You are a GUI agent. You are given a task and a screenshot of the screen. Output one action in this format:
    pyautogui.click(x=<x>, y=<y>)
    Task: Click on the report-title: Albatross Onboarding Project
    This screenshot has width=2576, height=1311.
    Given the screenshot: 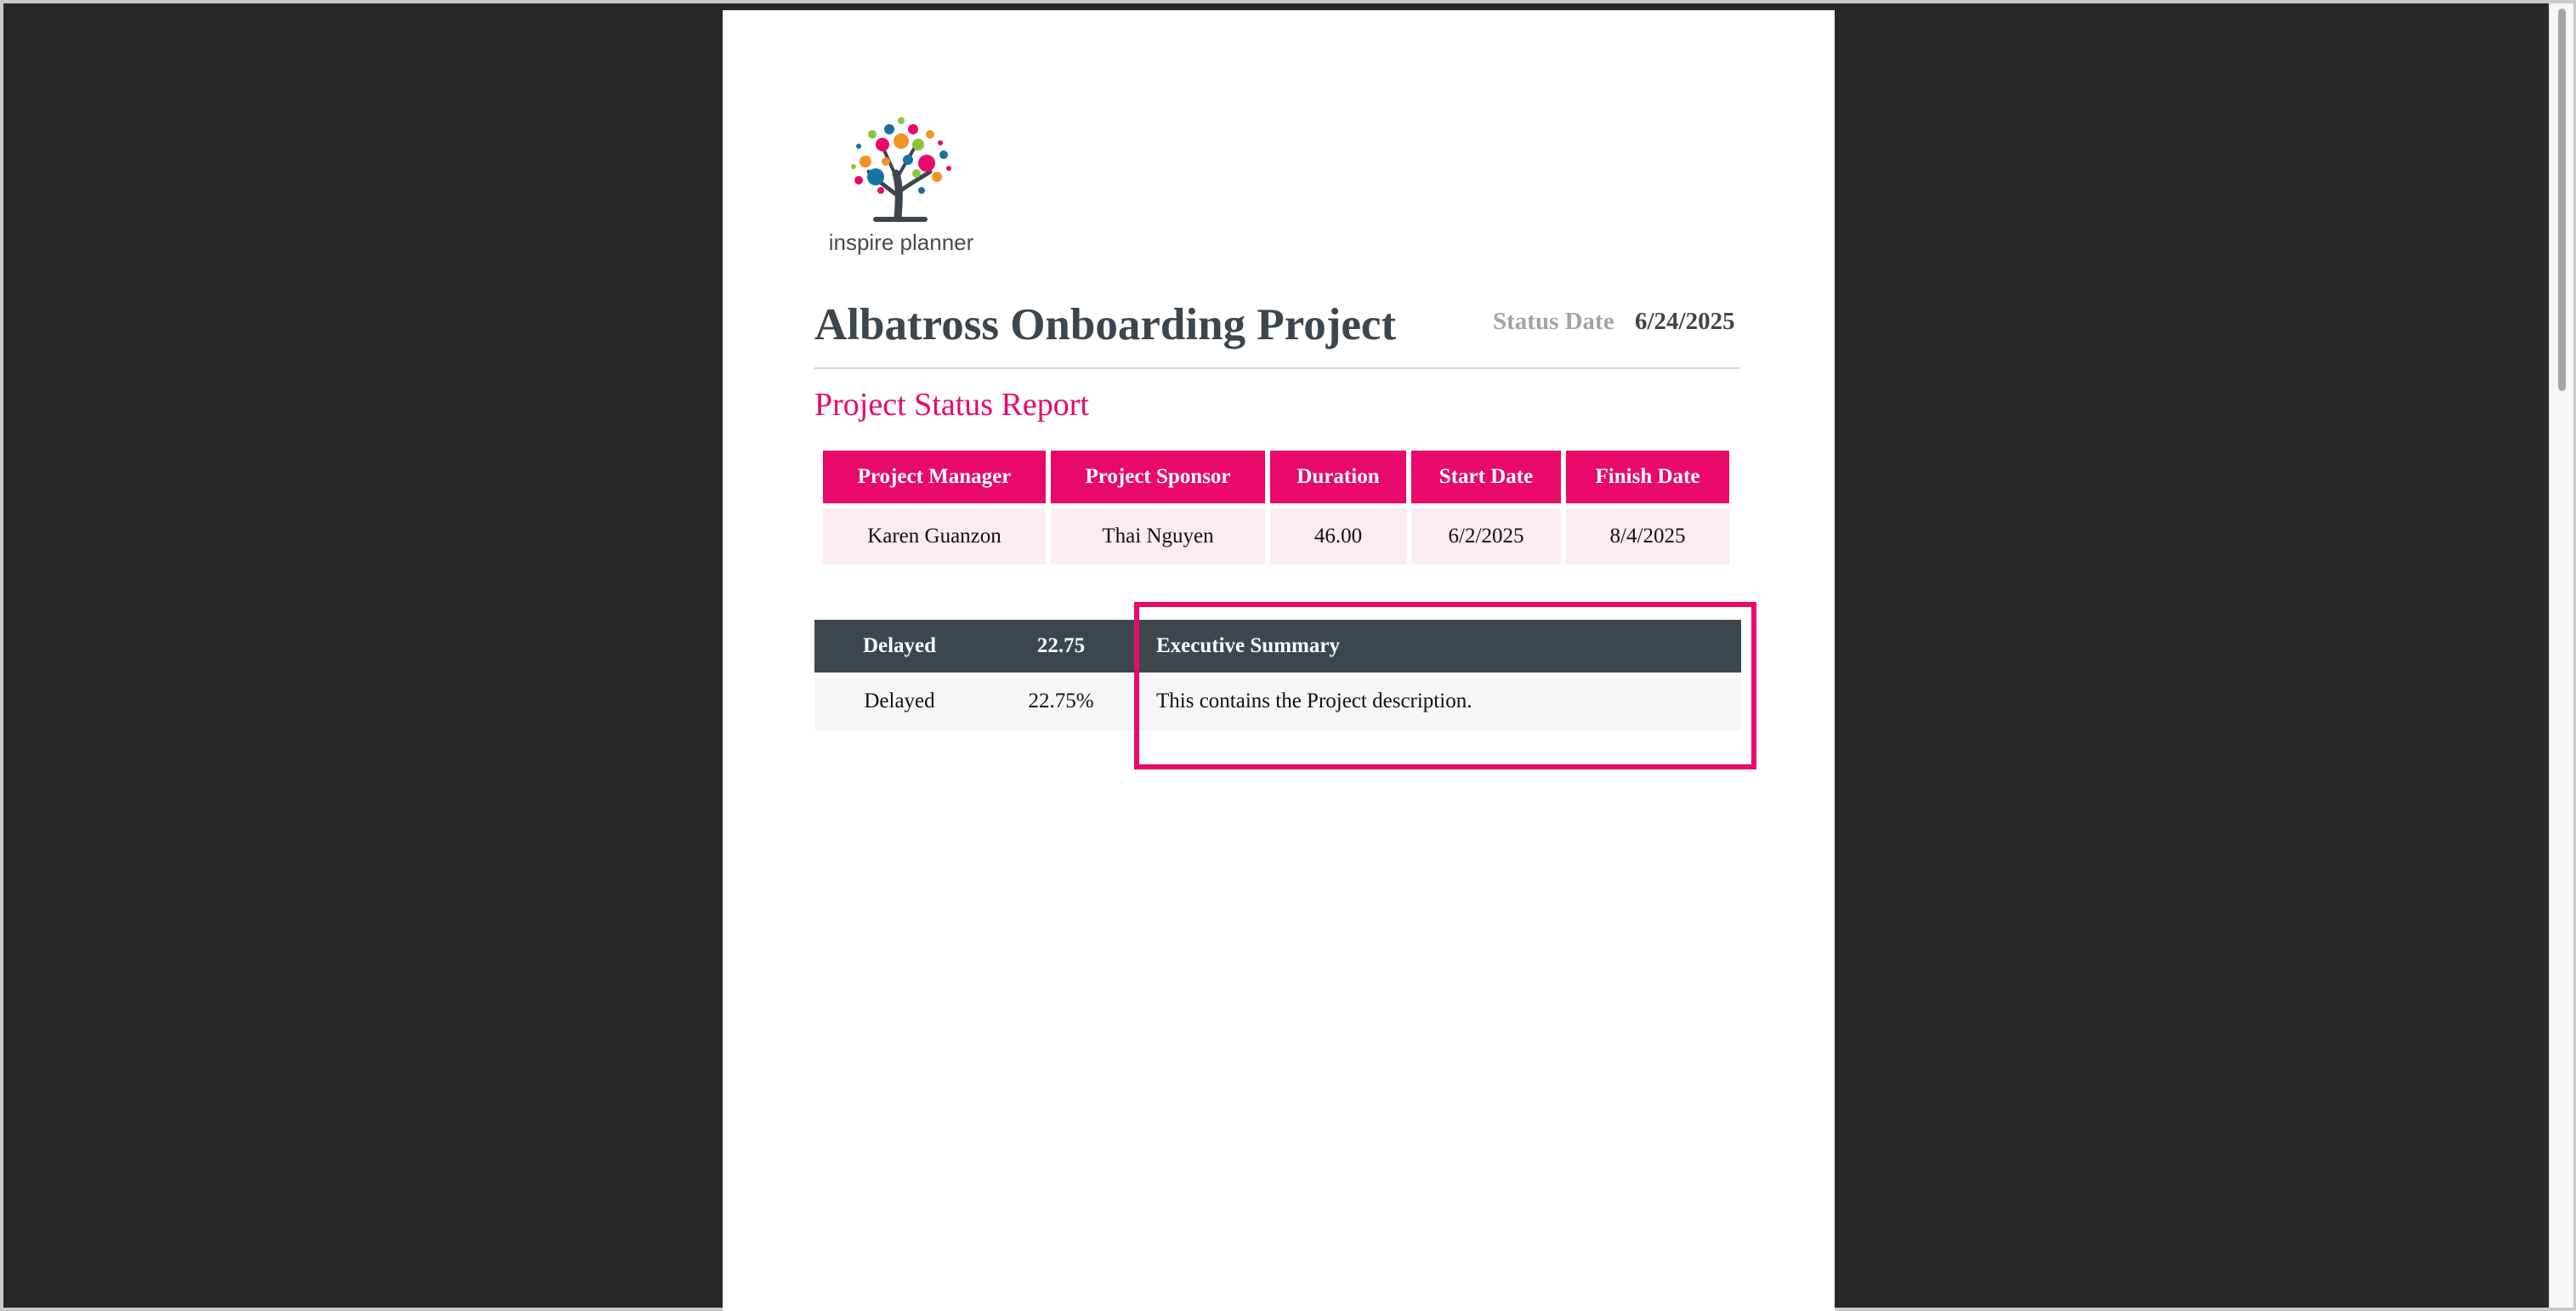 What is the action you would take?
    pyautogui.click(x=1105, y=324)
    